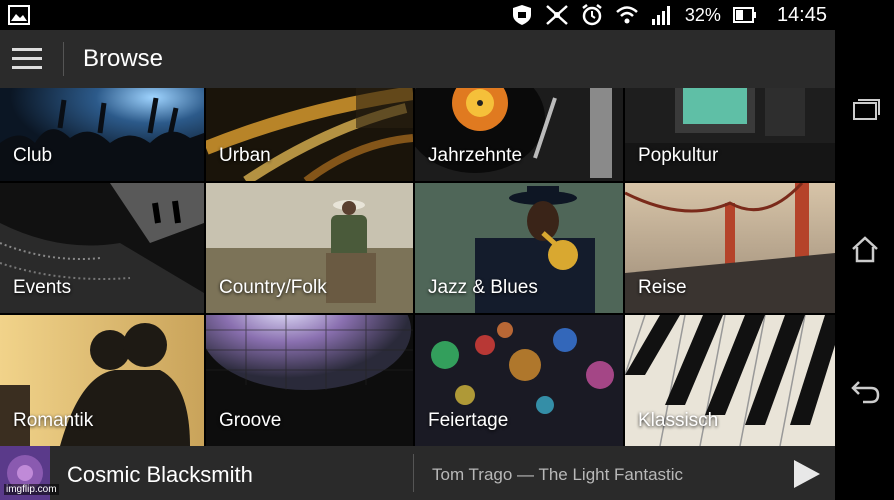 The image size is (894, 500). Describe the element at coordinates (468, 420) in the screenshot. I see `category-label: Feiertage` at that location.